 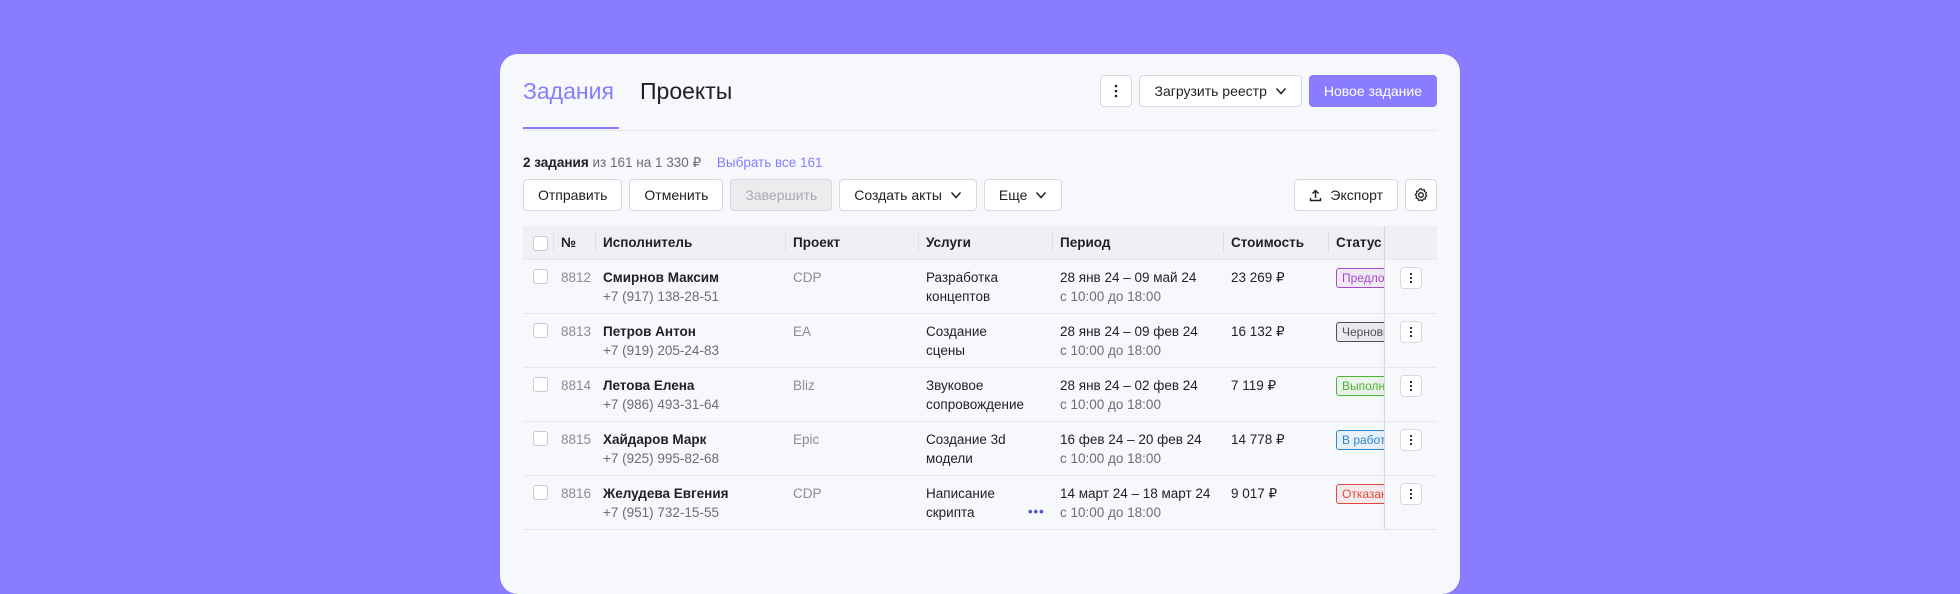 What do you see at coordinates (1210, 91) in the screenshot?
I see `upload-registry-label: Загрузить реестр` at bounding box center [1210, 91].